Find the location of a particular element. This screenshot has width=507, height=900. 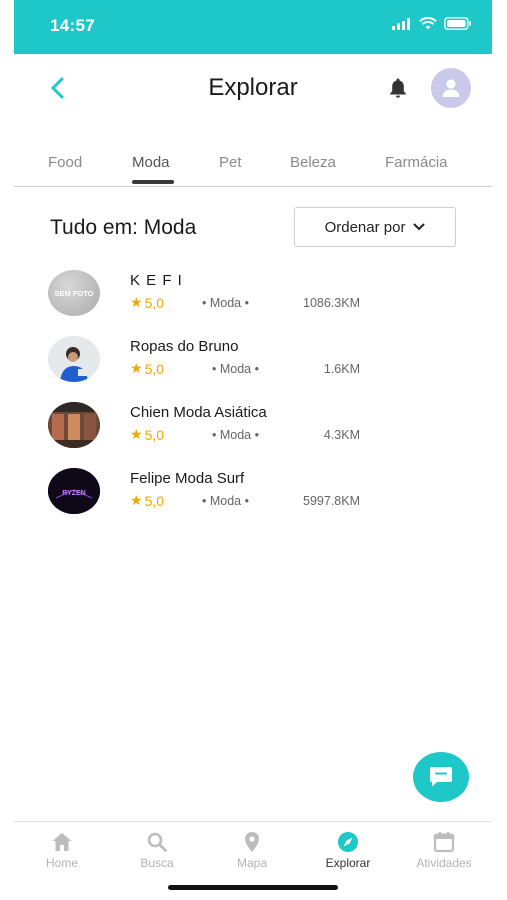

home-indicator is located at coordinates (253, 887).